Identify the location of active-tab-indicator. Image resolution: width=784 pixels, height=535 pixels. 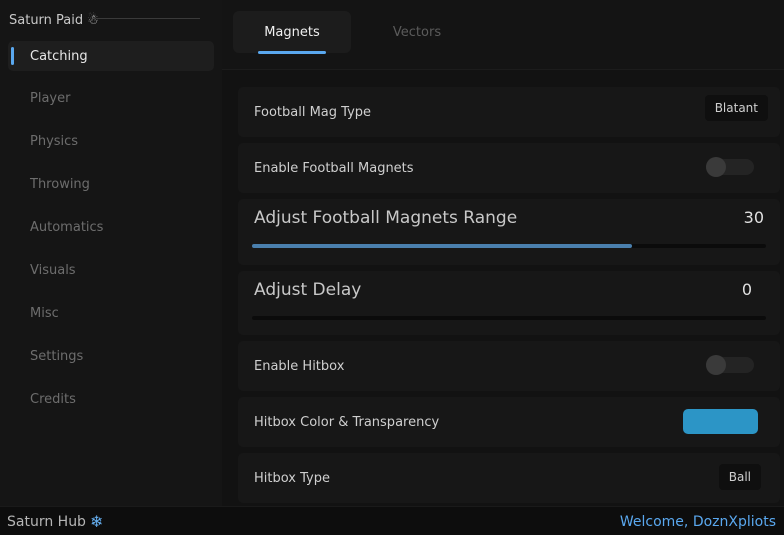
(292, 52).